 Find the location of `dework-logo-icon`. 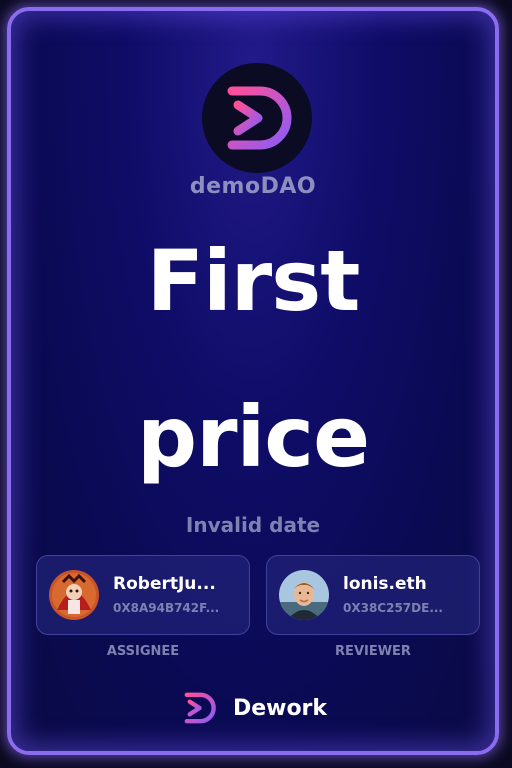

dework-logo-icon is located at coordinates (259, 118).